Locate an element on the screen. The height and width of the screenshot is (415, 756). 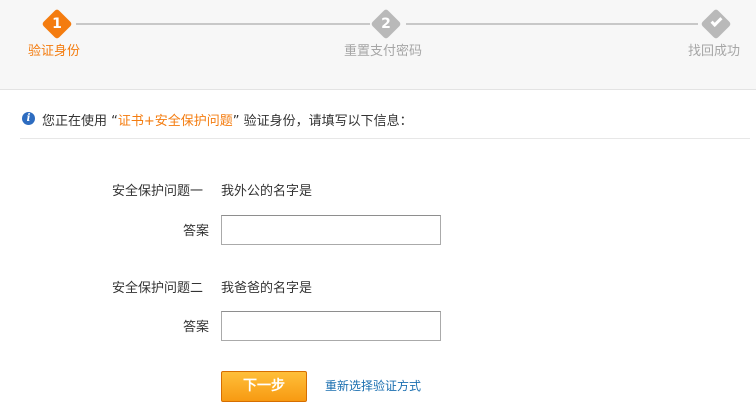
question-2-text: 我爸爸的名字是 is located at coordinates (267, 288).